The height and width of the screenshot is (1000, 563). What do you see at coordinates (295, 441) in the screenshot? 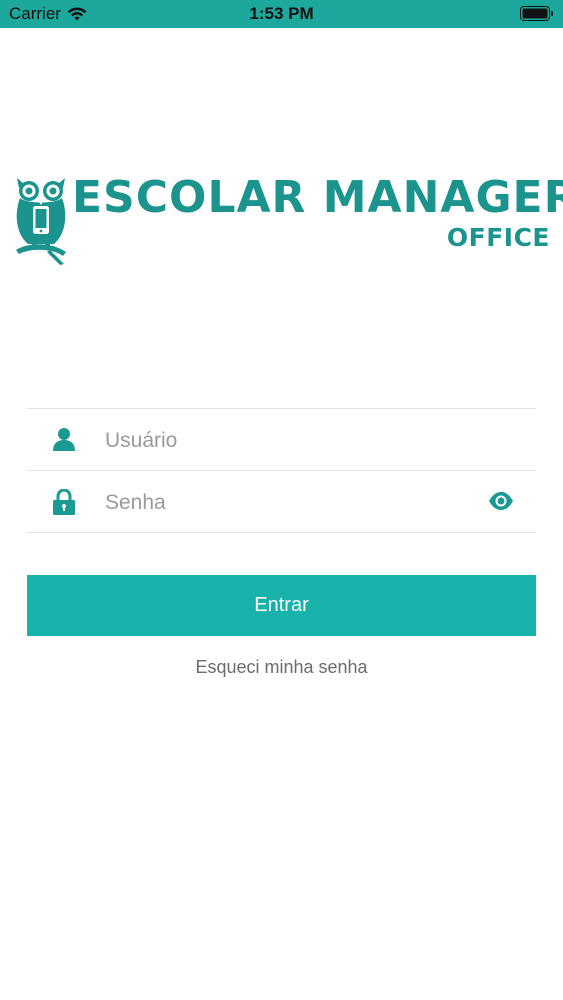
I see `username-input` at bounding box center [295, 441].